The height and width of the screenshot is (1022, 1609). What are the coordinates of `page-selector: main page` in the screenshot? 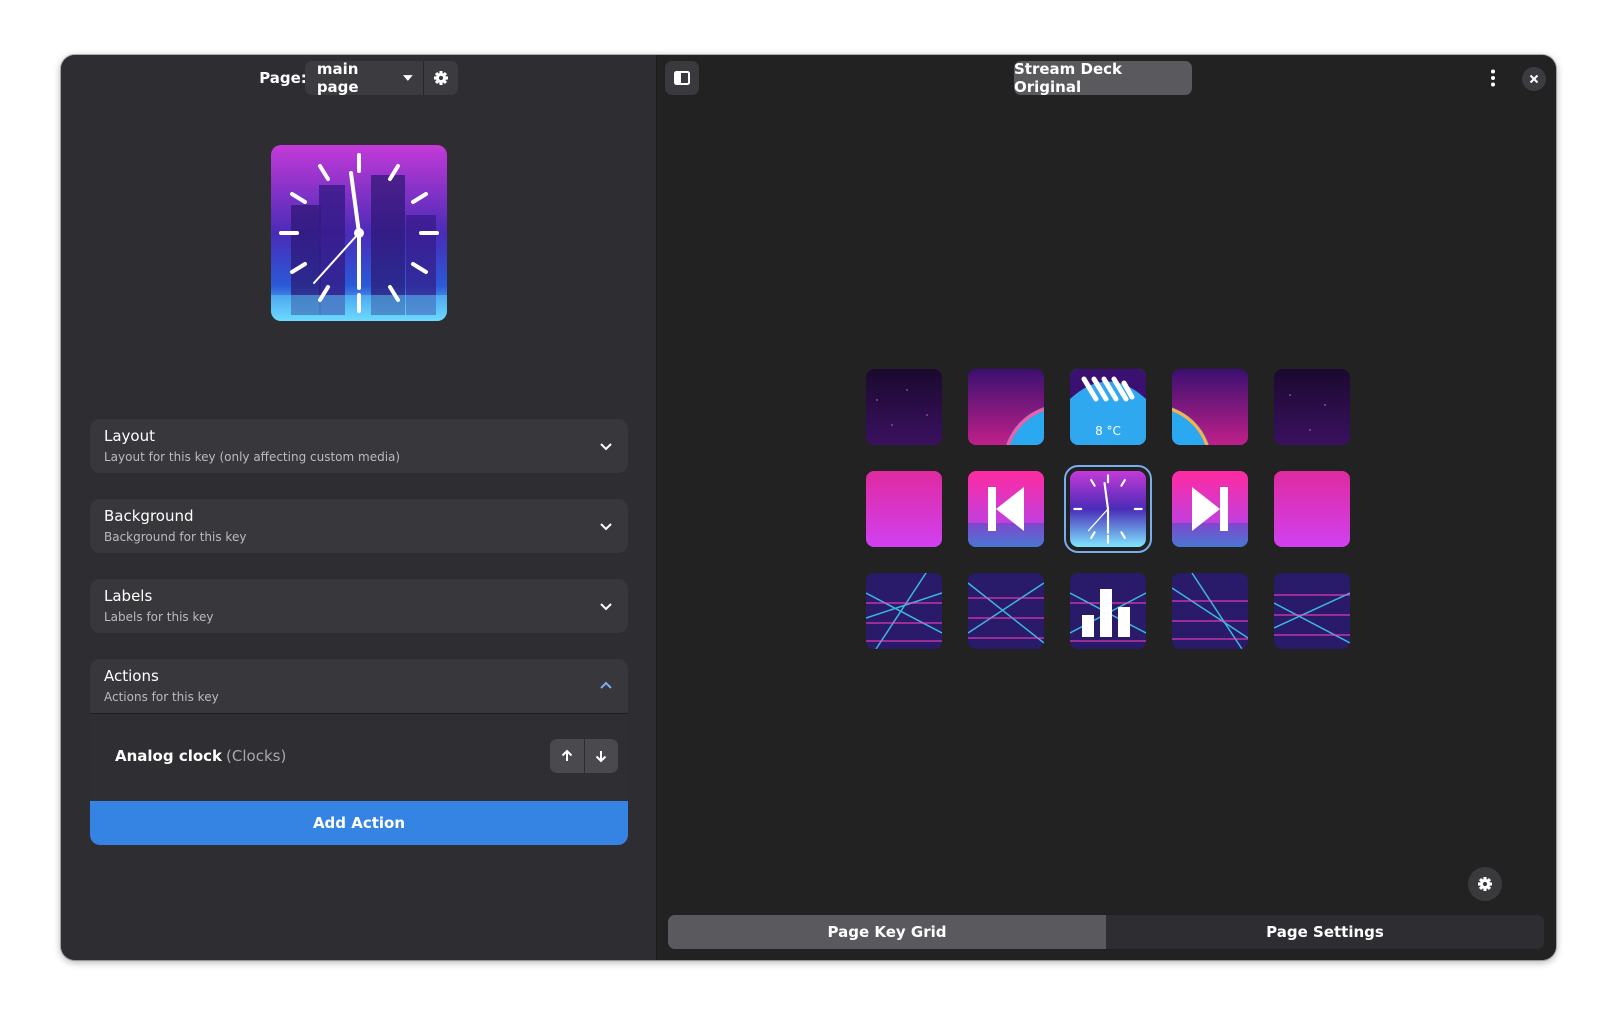 It's located at (381, 78).